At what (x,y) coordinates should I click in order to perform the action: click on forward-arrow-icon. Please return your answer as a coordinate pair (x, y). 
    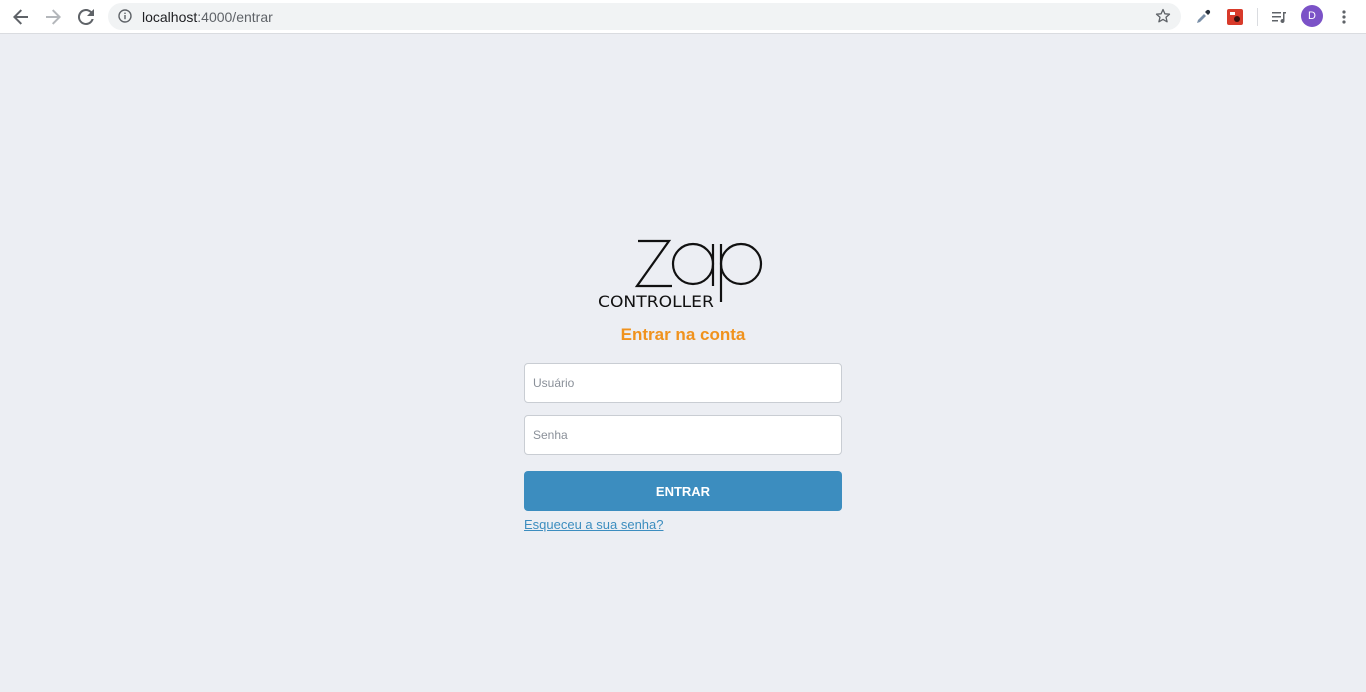
    Looking at the image, I should click on (53, 17).